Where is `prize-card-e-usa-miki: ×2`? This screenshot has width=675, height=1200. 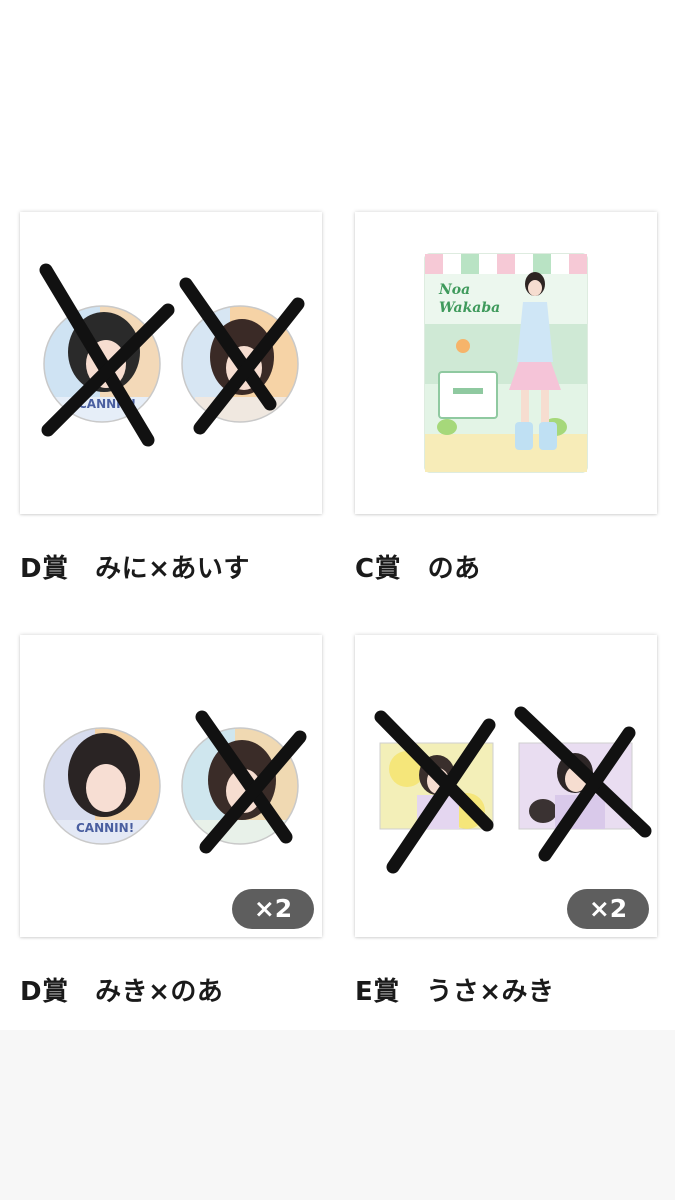 prize-card-e-usa-miki: ×2 is located at coordinates (506, 786).